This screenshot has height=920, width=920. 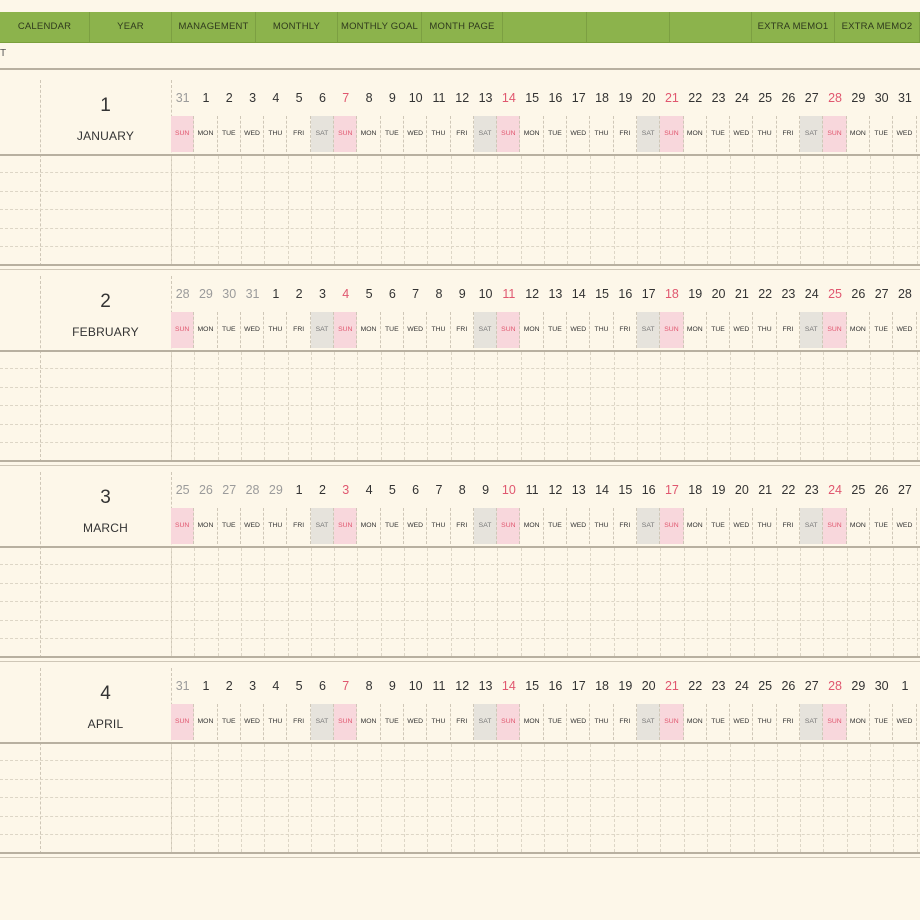 I want to click on nav-tab-extra-memo1: EXTRA MEMO1, so click(x=793, y=27).